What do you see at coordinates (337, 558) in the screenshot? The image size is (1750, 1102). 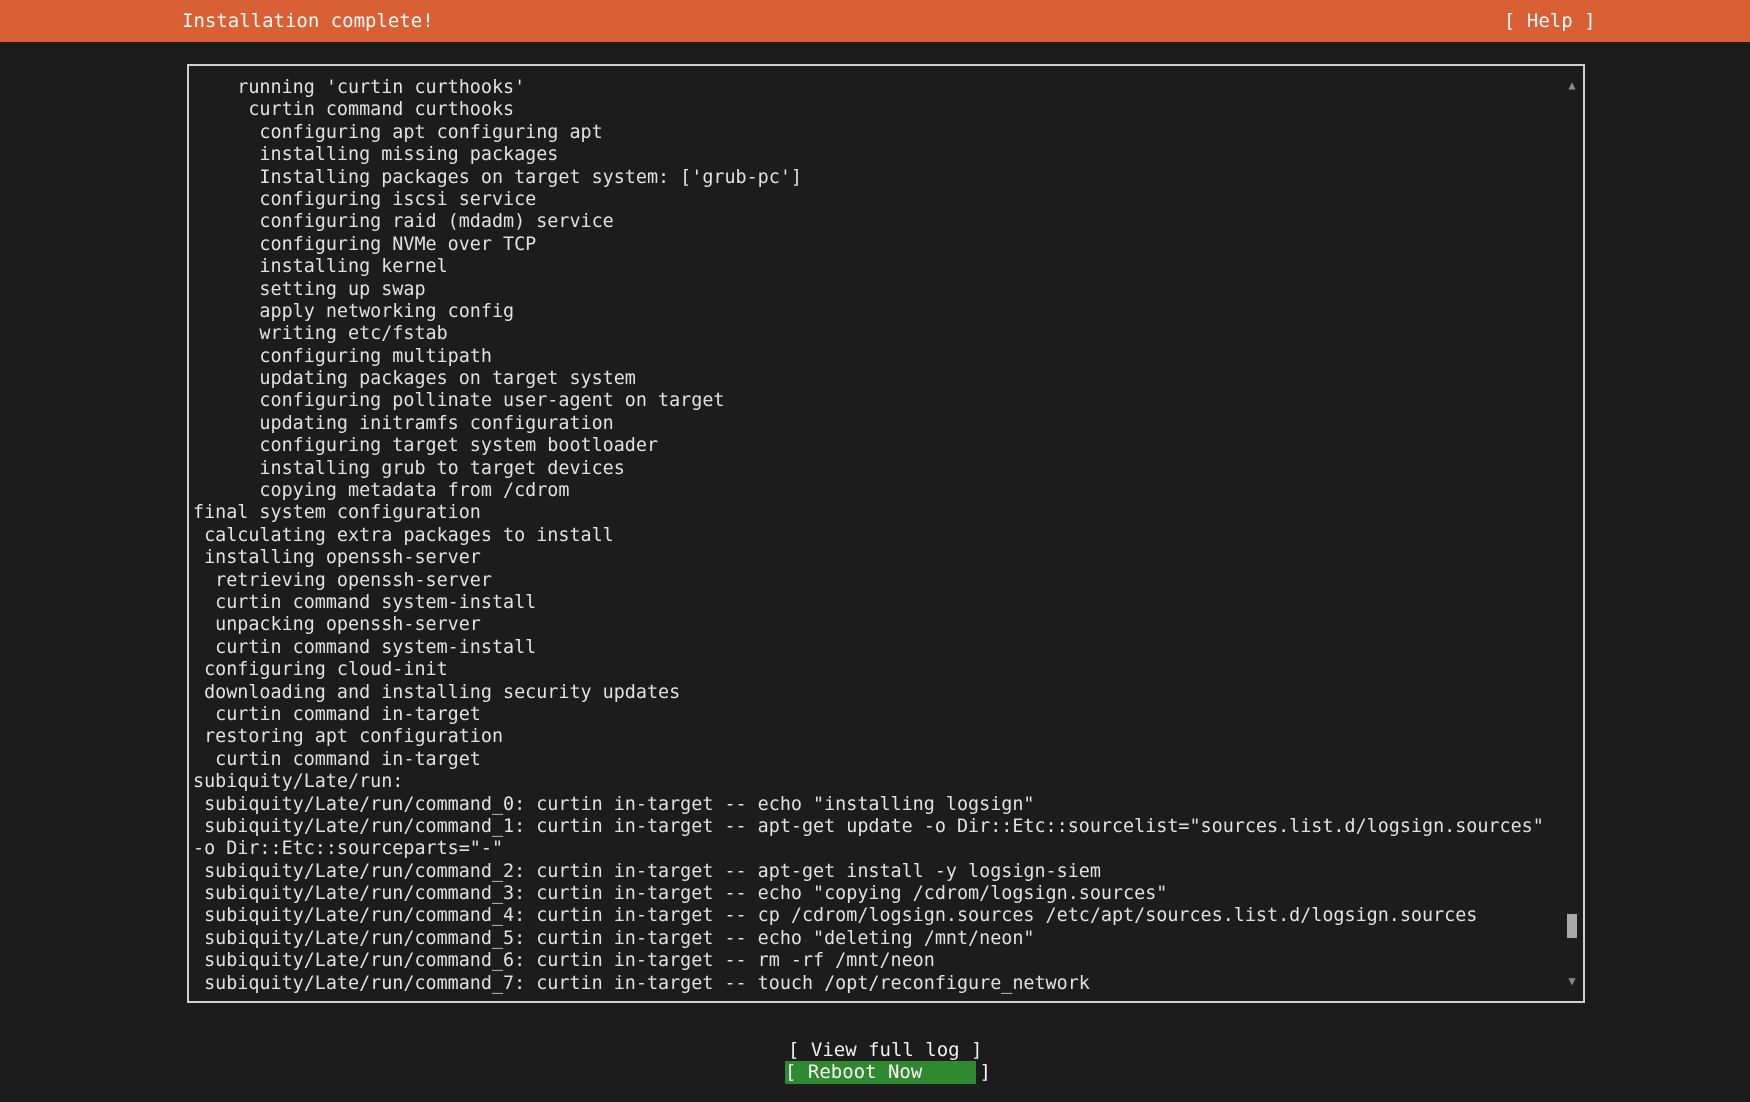 I see `log-line: installing openssh-server` at bounding box center [337, 558].